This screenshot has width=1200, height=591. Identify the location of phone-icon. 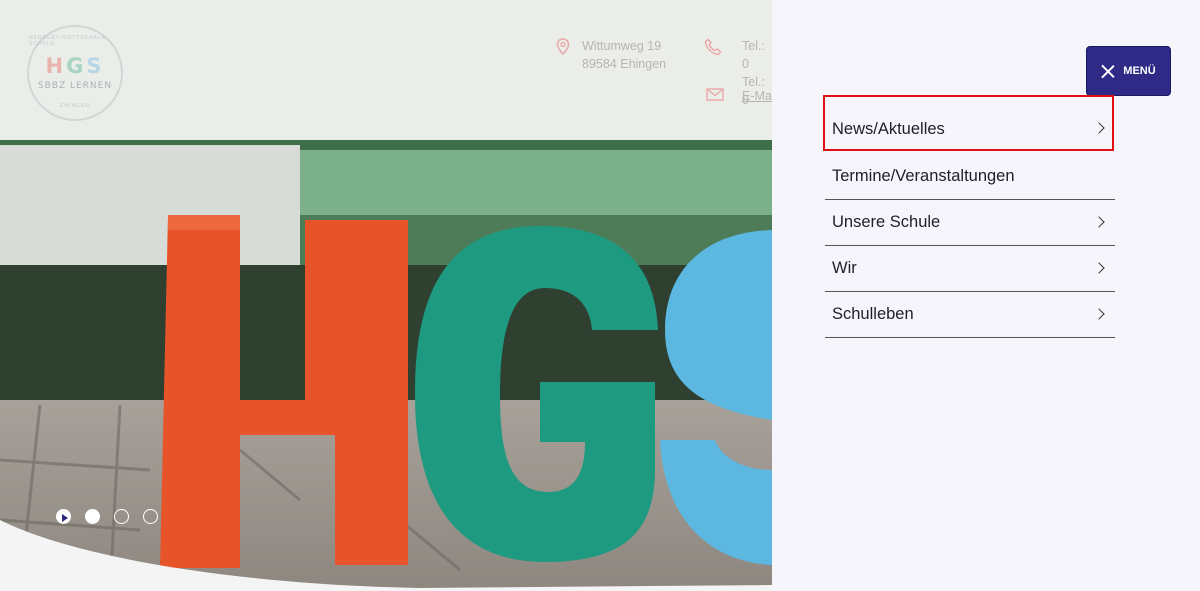
(713, 49).